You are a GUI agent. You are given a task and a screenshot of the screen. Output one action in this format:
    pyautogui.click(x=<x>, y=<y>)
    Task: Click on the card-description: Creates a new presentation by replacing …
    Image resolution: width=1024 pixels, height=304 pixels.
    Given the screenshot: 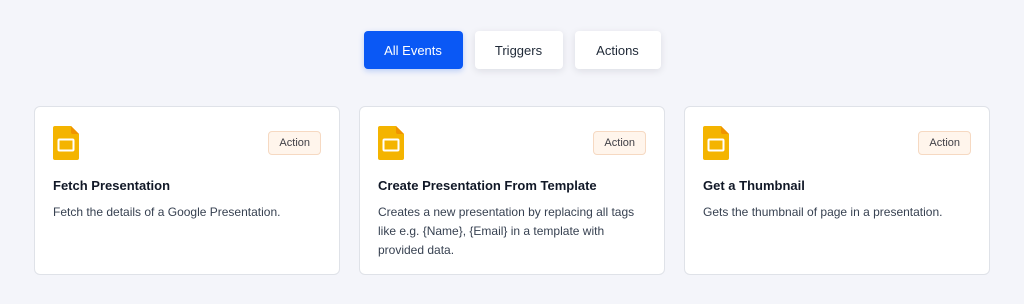 What is the action you would take?
    pyautogui.click(x=506, y=231)
    